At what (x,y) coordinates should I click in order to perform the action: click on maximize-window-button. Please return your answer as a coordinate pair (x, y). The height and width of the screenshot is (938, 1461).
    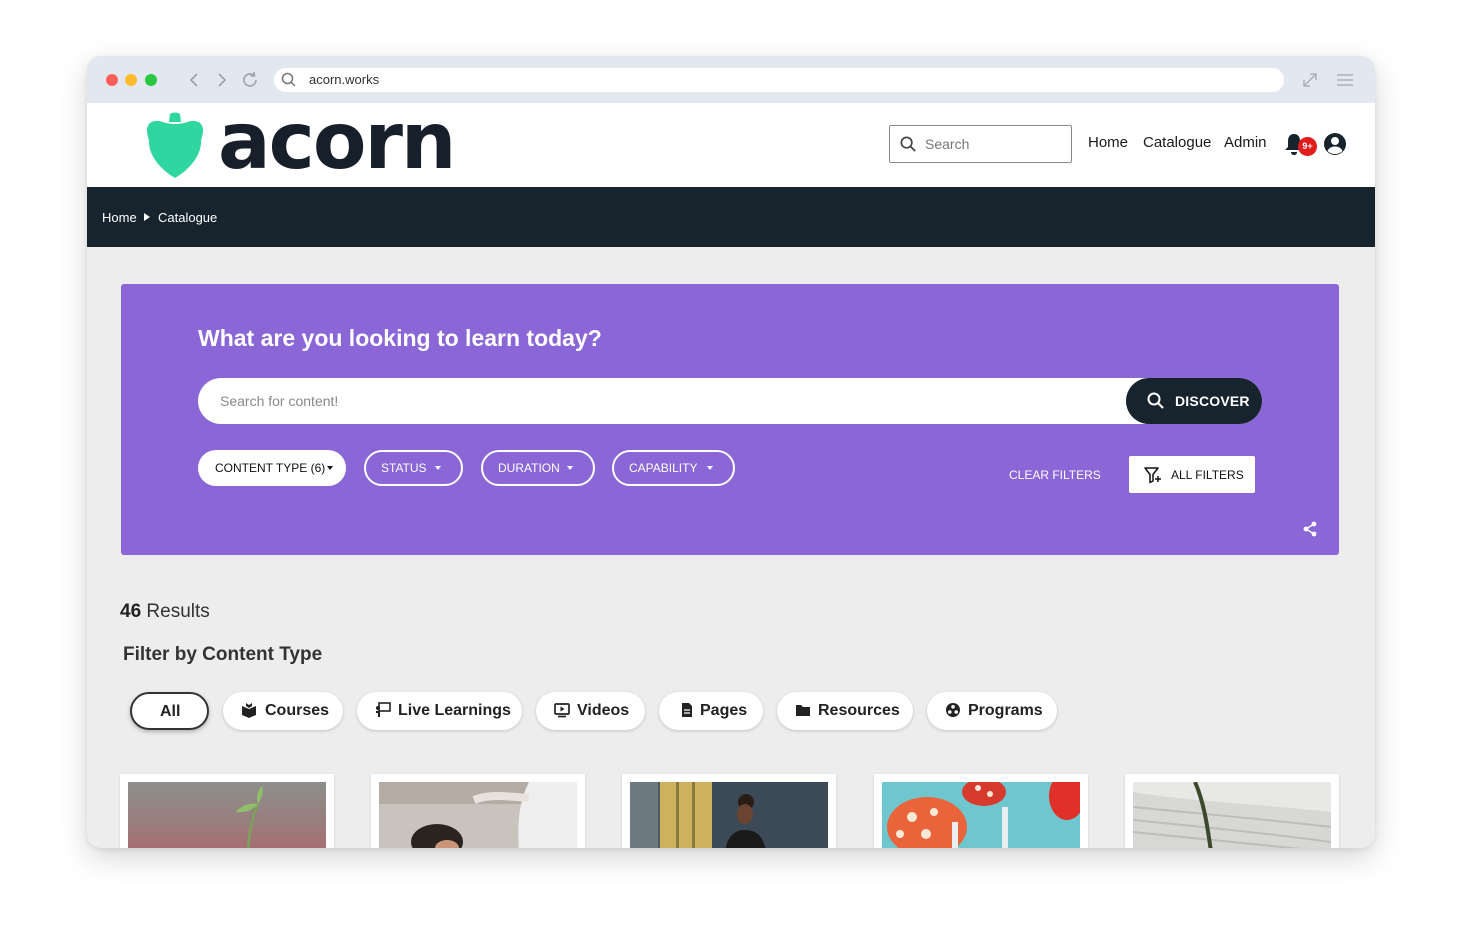
    Looking at the image, I should click on (151, 80).